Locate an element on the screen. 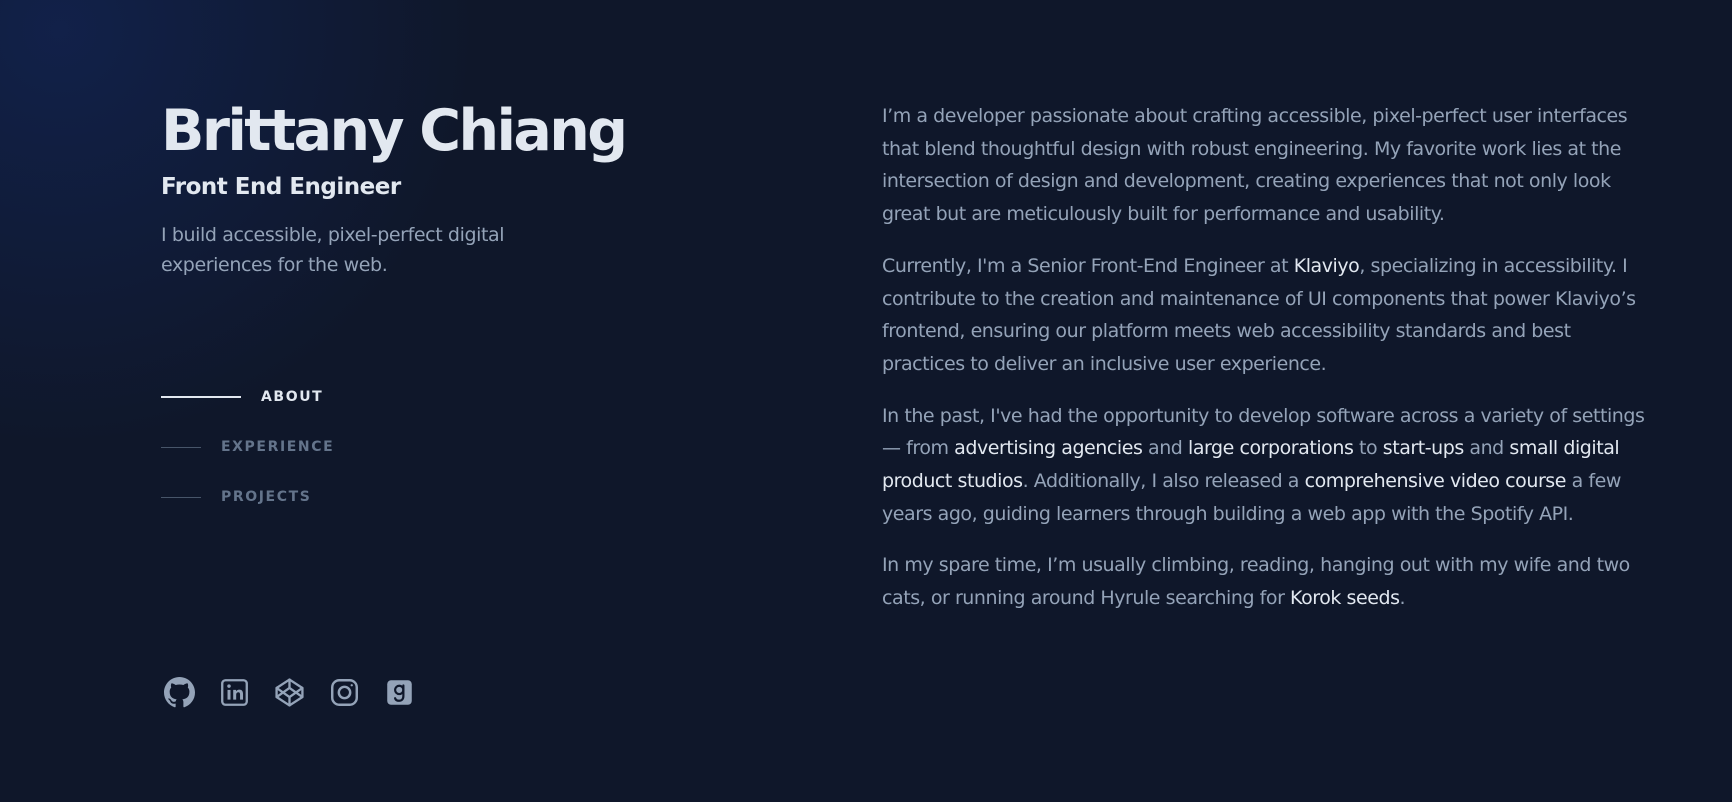 The height and width of the screenshot is (802, 1732). section-nav: ABOUT EXPERIENCE PROJECTS is located at coordinates (247, 455).